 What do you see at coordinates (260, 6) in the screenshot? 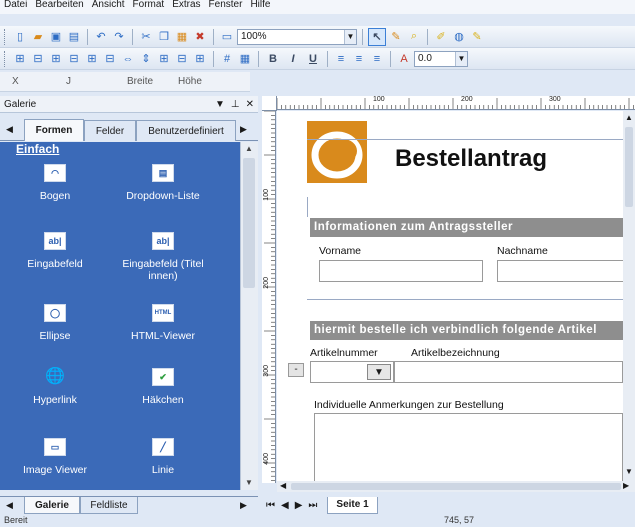
I see `menu-hilfe: Hilfe` at bounding box center [260, 6].